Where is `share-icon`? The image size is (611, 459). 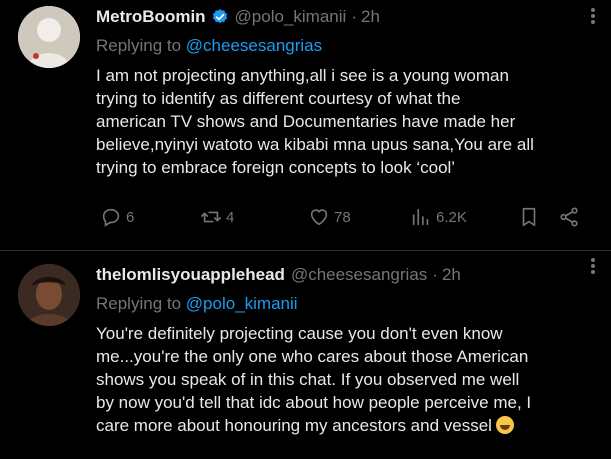
share-icon is located at coordinates (569, 217).